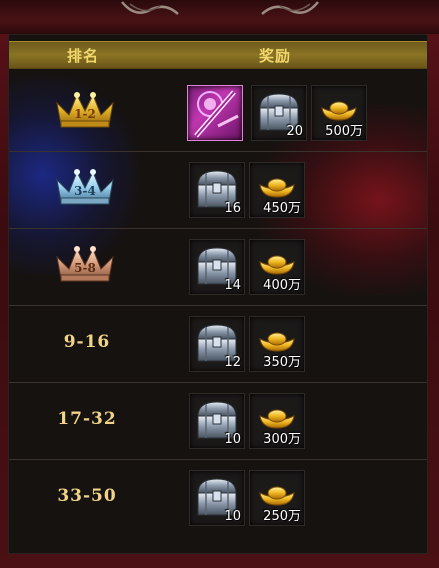 The height and width of the screenshot is (568, 439). Describe the element at coordinates (282, 362) in the screenshot. I see `item-count: 350万` at that location.